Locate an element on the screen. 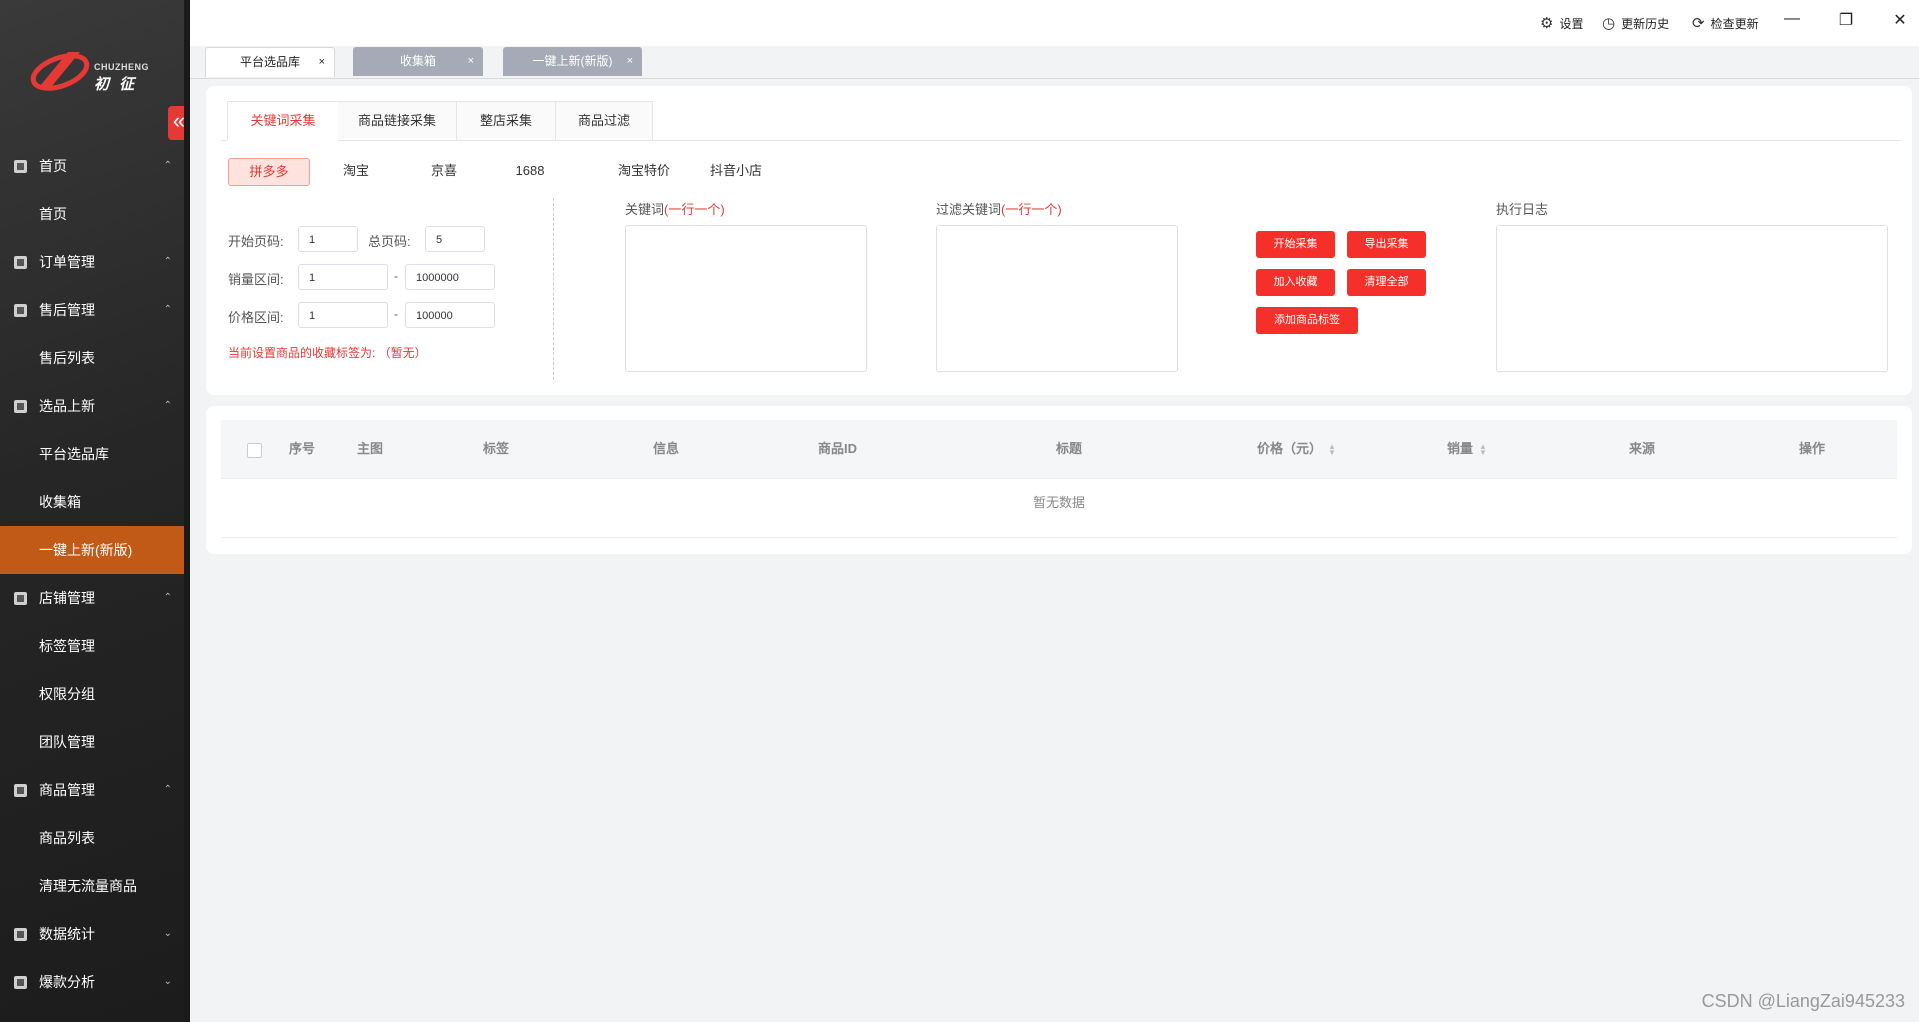 The height and width of the screenshot is (1022, 1919). sidebar-item: 选品上新 ⌃ is located at coordinates (92, 406).